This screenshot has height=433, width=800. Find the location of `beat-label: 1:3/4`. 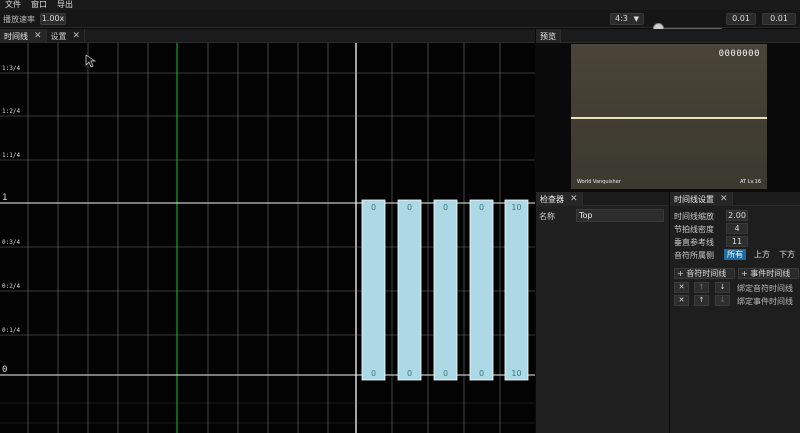

beat-label: 1:3/4 is located at coordinates (11, 68).